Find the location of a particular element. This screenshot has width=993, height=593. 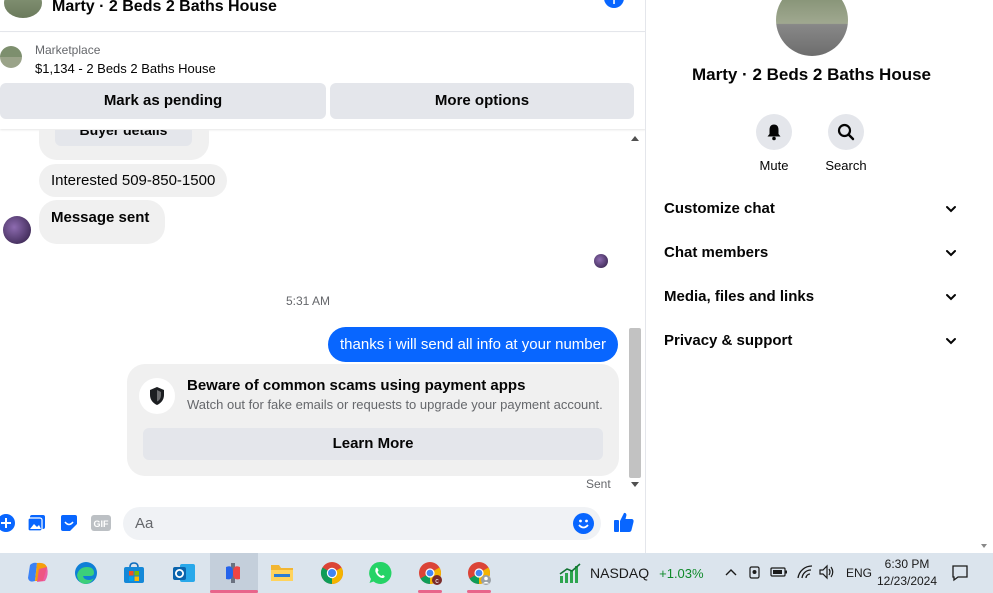

more-options-button: More options is located at coordinates (482, 101).